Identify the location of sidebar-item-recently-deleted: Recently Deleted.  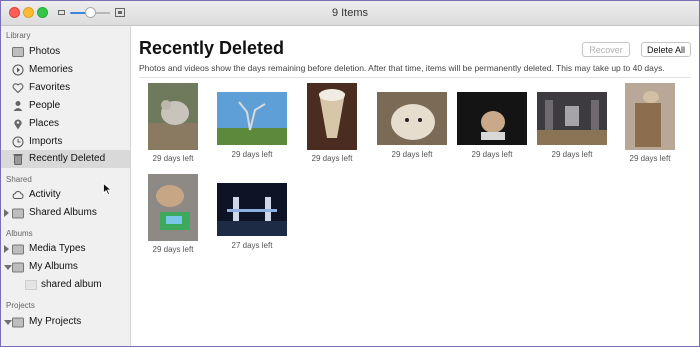
(65, 159).